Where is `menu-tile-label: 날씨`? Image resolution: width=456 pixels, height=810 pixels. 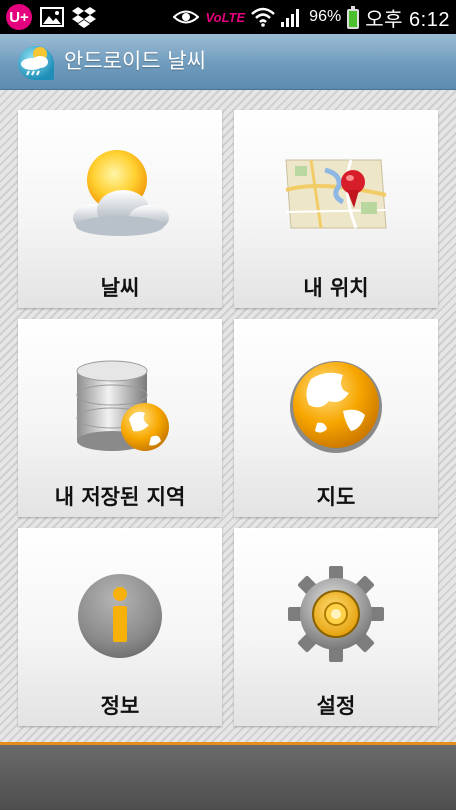 menu-tile-label: 날씨 is located at coordinates (120, 288).